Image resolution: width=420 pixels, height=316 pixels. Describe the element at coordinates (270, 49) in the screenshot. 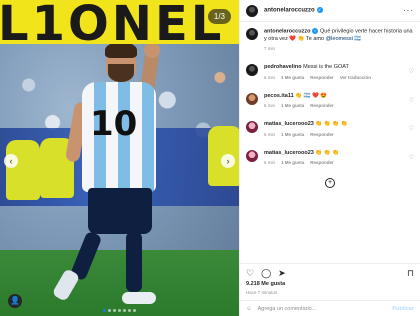

I see `caption-time: 7 min` at that location.